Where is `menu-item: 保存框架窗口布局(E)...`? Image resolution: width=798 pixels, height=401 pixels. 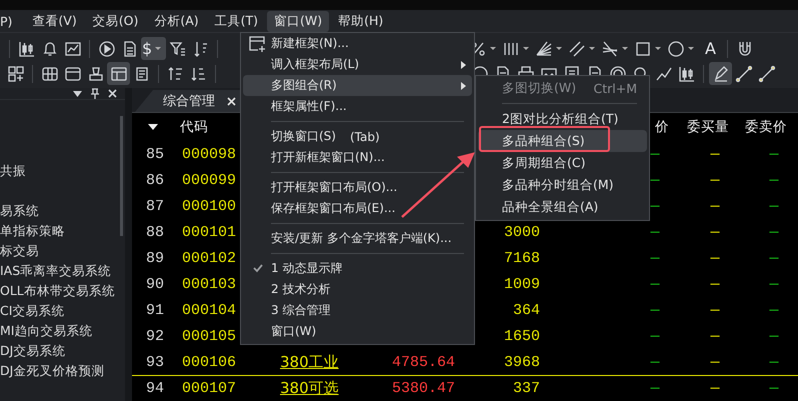 menu-item: 保存框架窗口布局(E)... is located at coordinates (350, 208).